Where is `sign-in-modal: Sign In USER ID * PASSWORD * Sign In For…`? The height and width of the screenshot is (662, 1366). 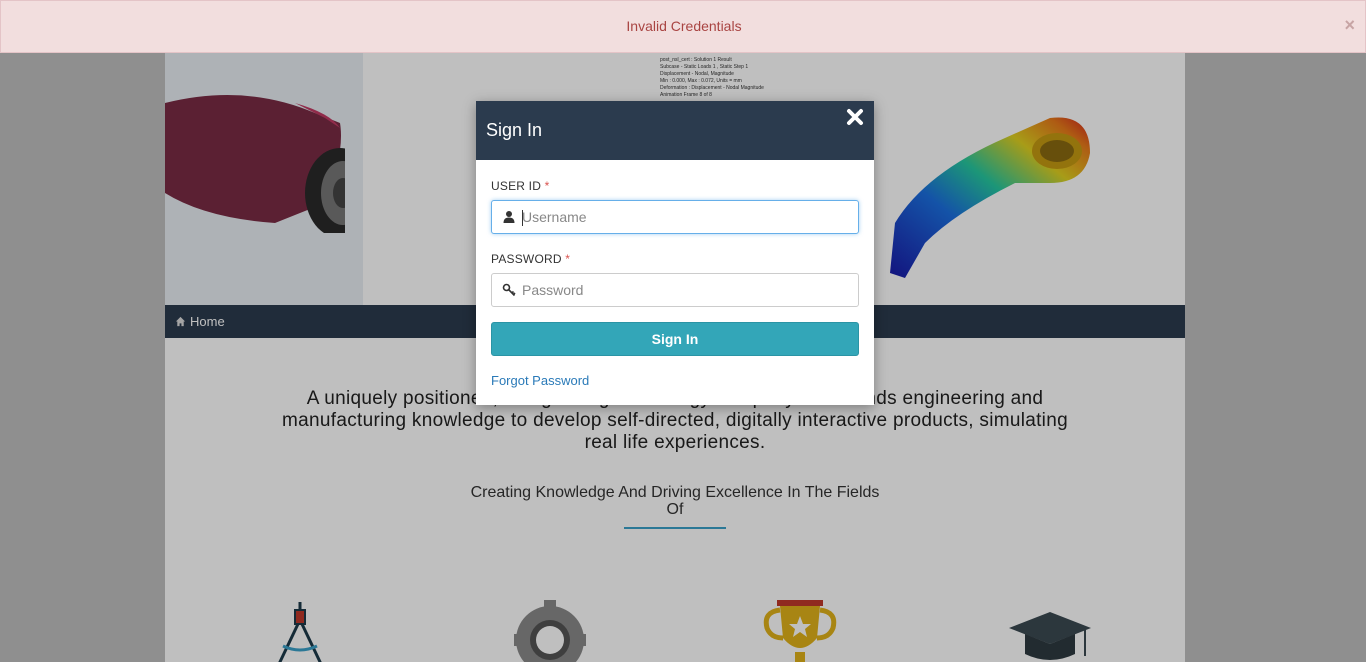
sign-in-modal: Sign In USER ID * PASSWORD * Sign In For… is located at coordinates (675, 253).